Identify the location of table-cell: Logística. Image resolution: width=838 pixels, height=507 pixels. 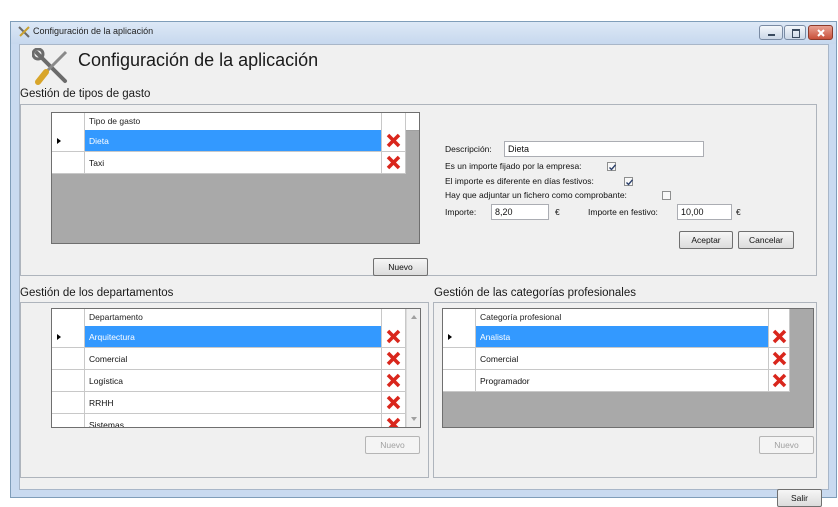
(233, 381).